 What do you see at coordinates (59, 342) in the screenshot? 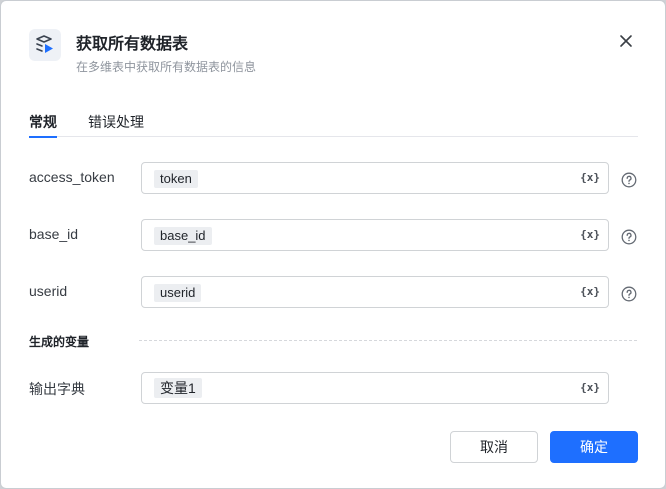
I see `generated-variables-heading: 生成的变量` at bounding box center [59, 342].